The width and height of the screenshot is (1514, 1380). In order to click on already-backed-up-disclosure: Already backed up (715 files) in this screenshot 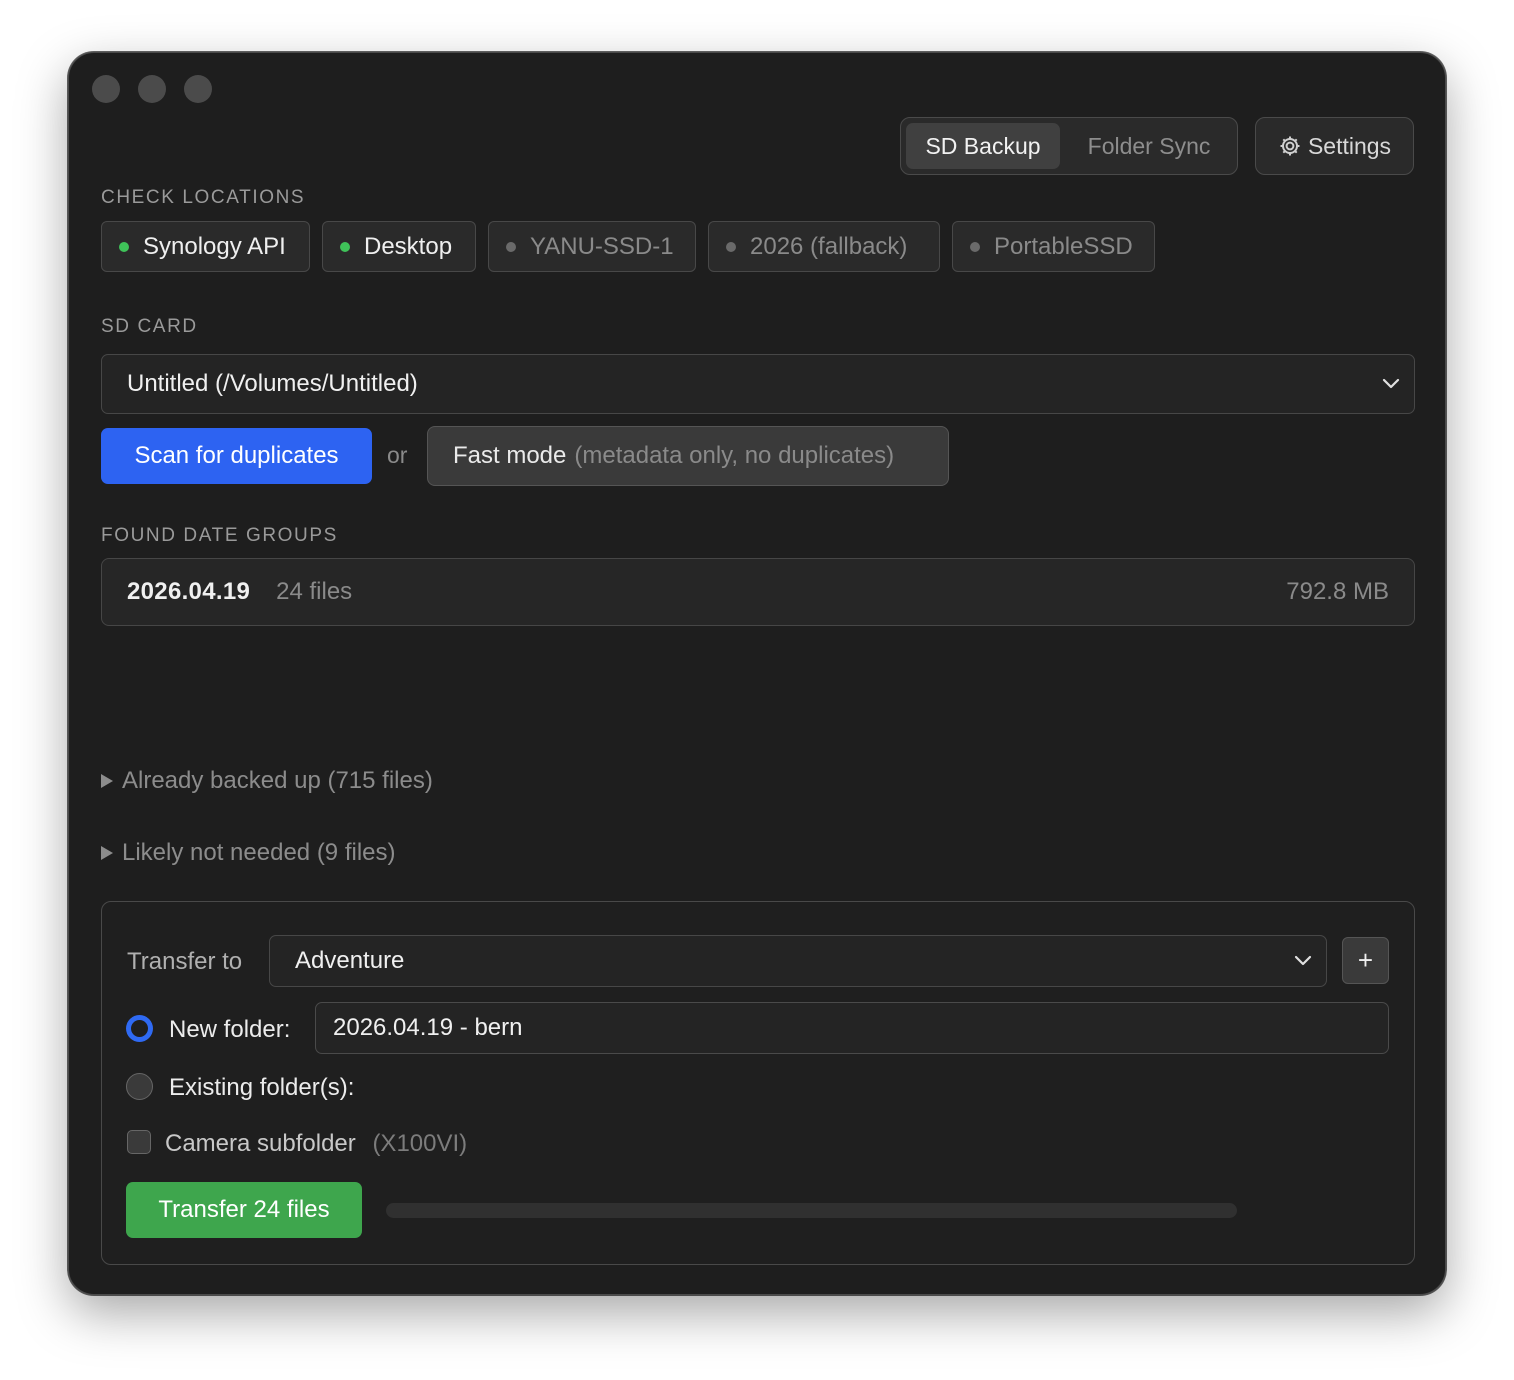, I will do `click(267, 781)`.